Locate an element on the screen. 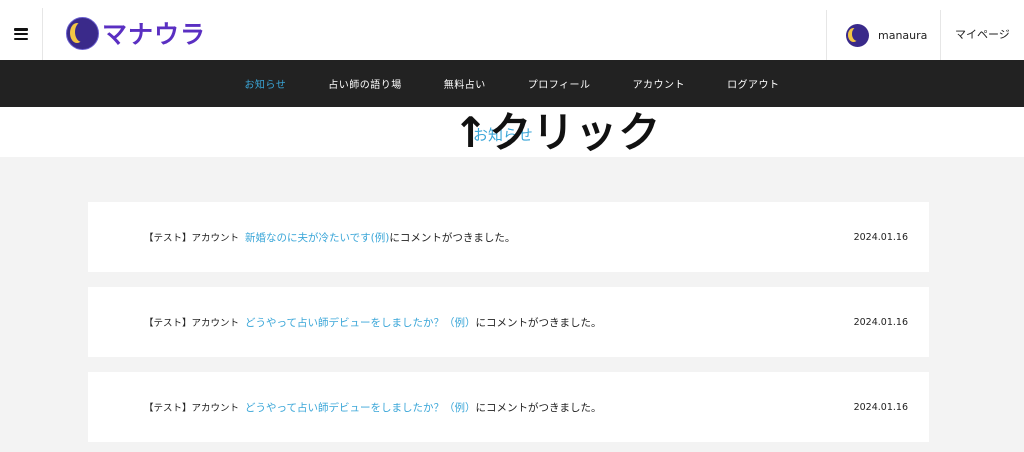  nav-item-forum: 占い師の語り場 is located at coordinates (365, 83).